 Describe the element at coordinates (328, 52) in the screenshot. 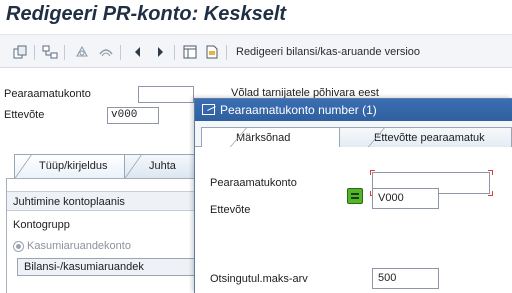

I see `edit-balance-sheet-button: Redigeeri bilansi/kas-aruande versioo` at that location.